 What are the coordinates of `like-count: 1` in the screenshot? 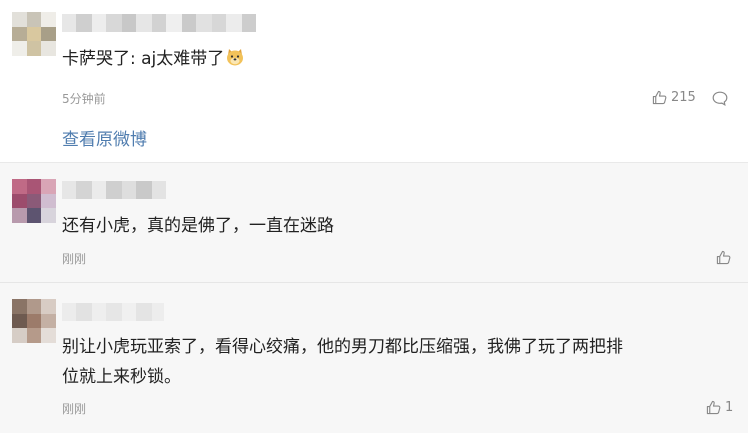 It's located at (729, 407).